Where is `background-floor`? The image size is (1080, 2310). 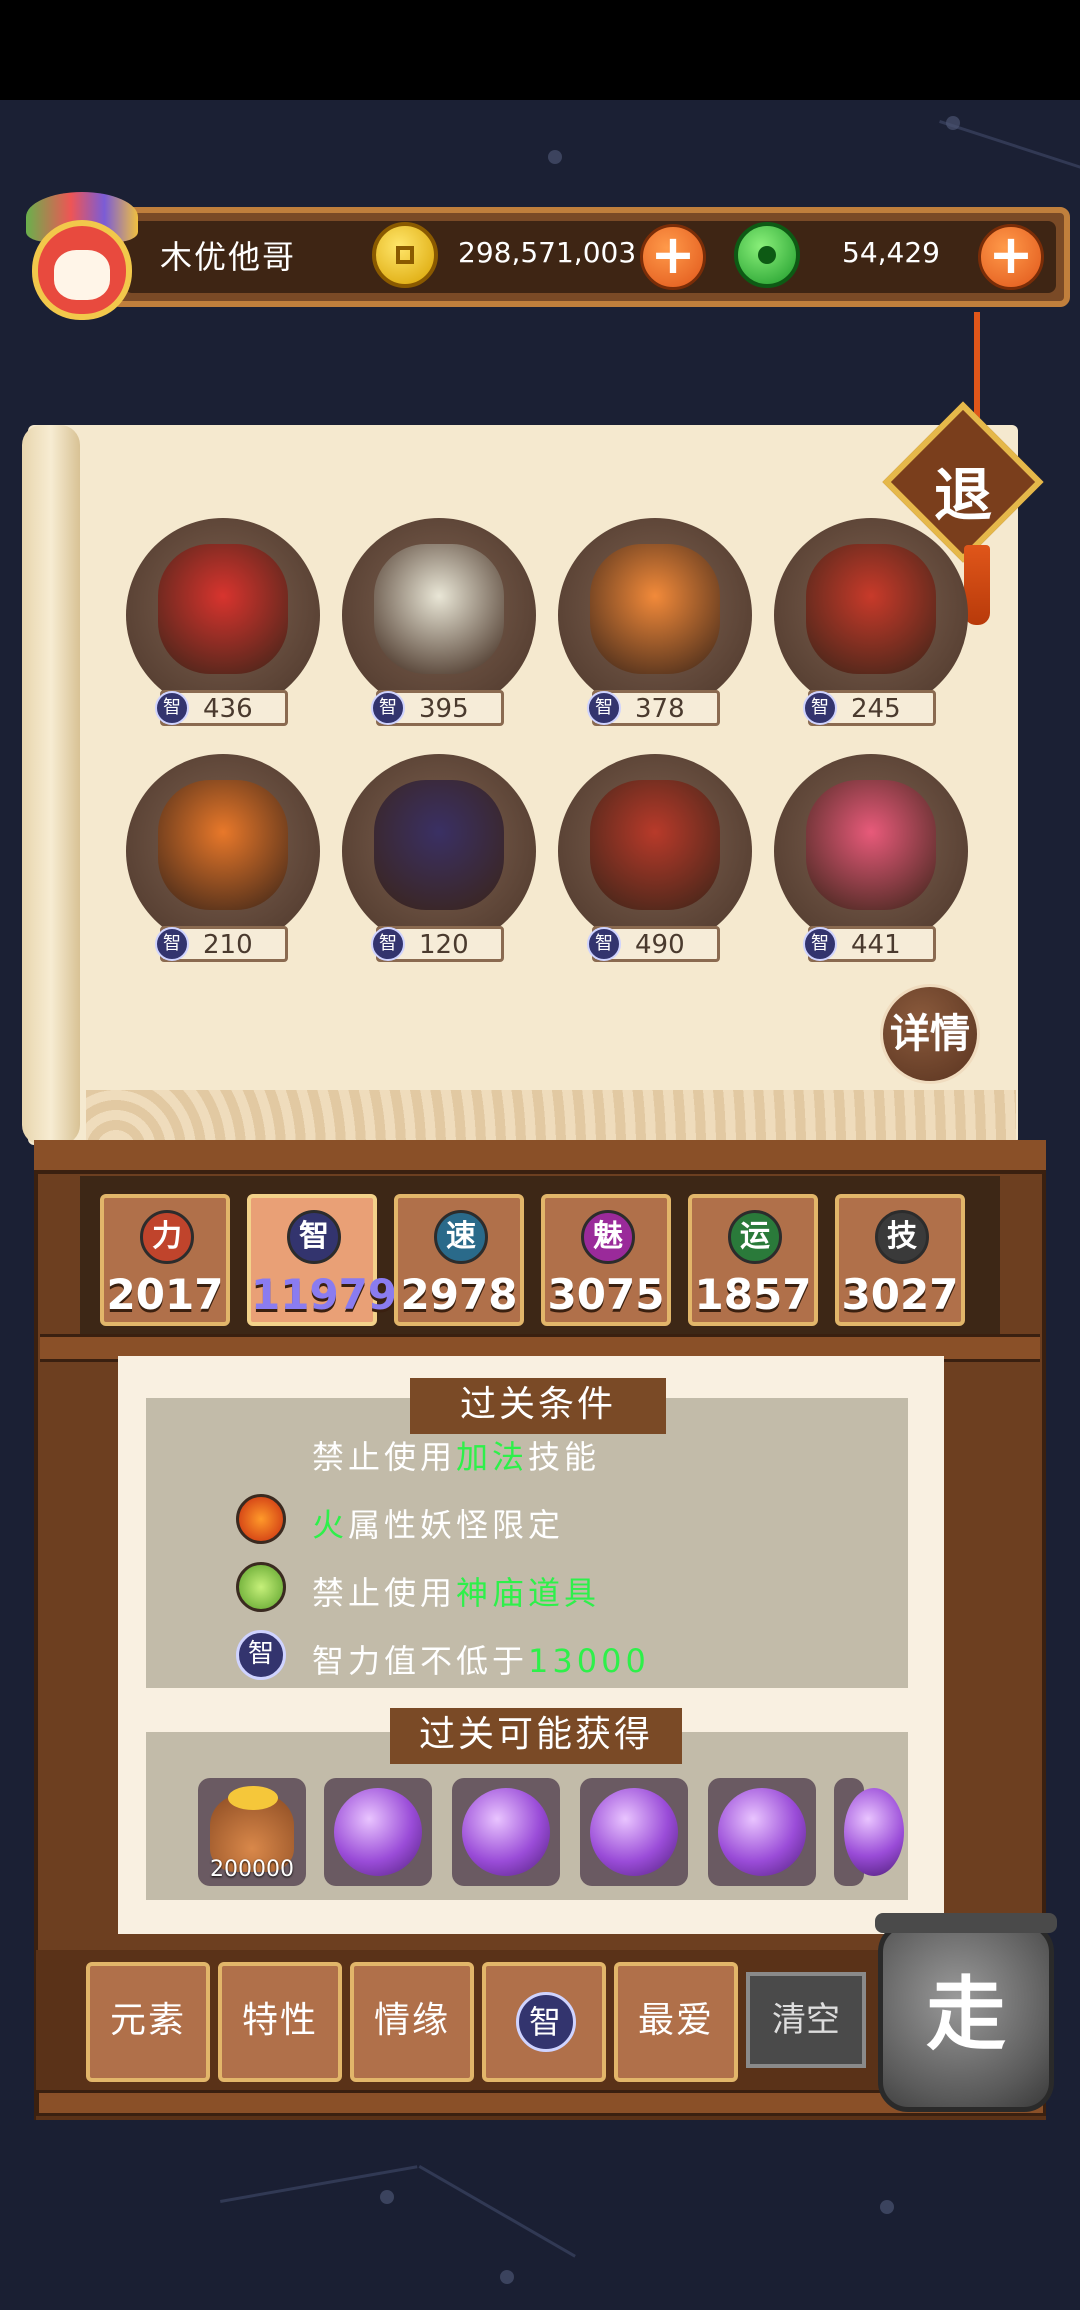 background-floor is located at coordinates (540, 2205).